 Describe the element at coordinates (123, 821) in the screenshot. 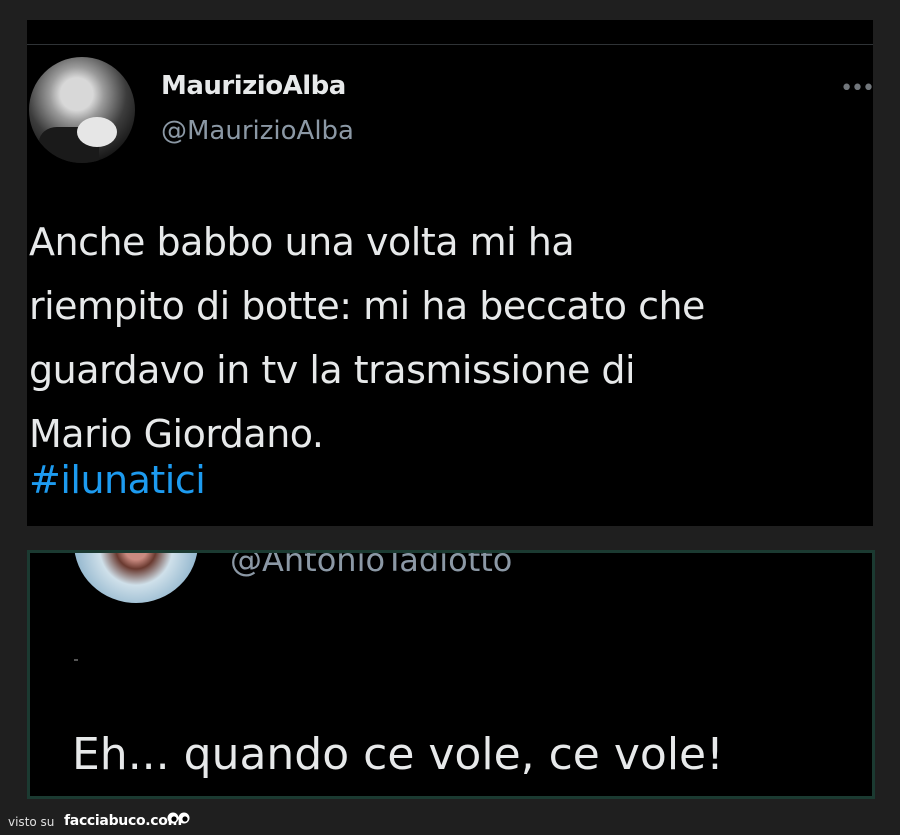

I see `site-logo: facciabuco.com` at that location.